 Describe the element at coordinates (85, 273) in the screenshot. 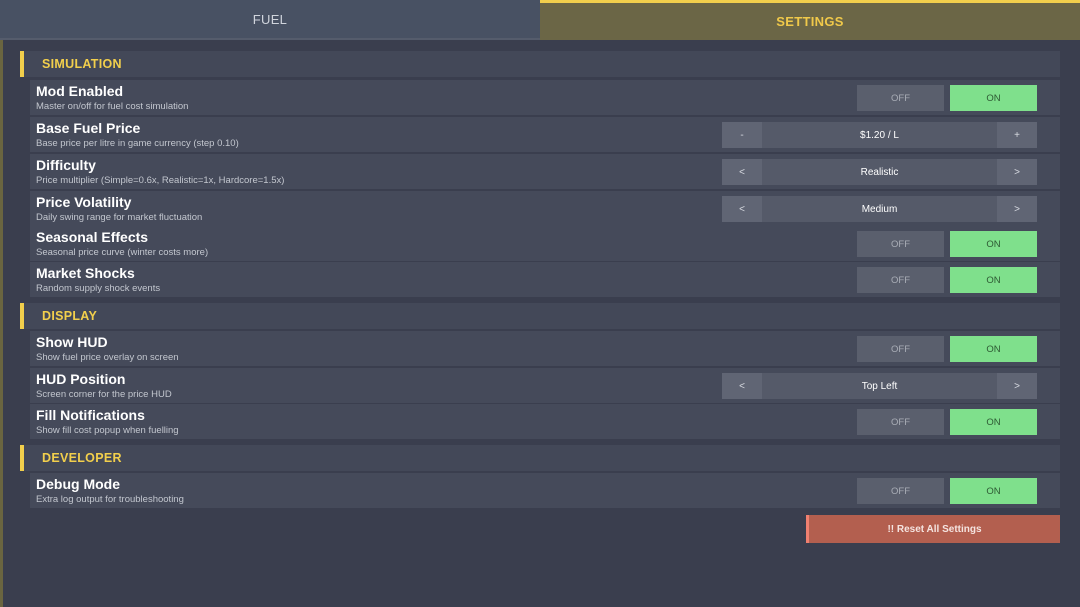

I see `setting-name: Market Shocks` at that location.